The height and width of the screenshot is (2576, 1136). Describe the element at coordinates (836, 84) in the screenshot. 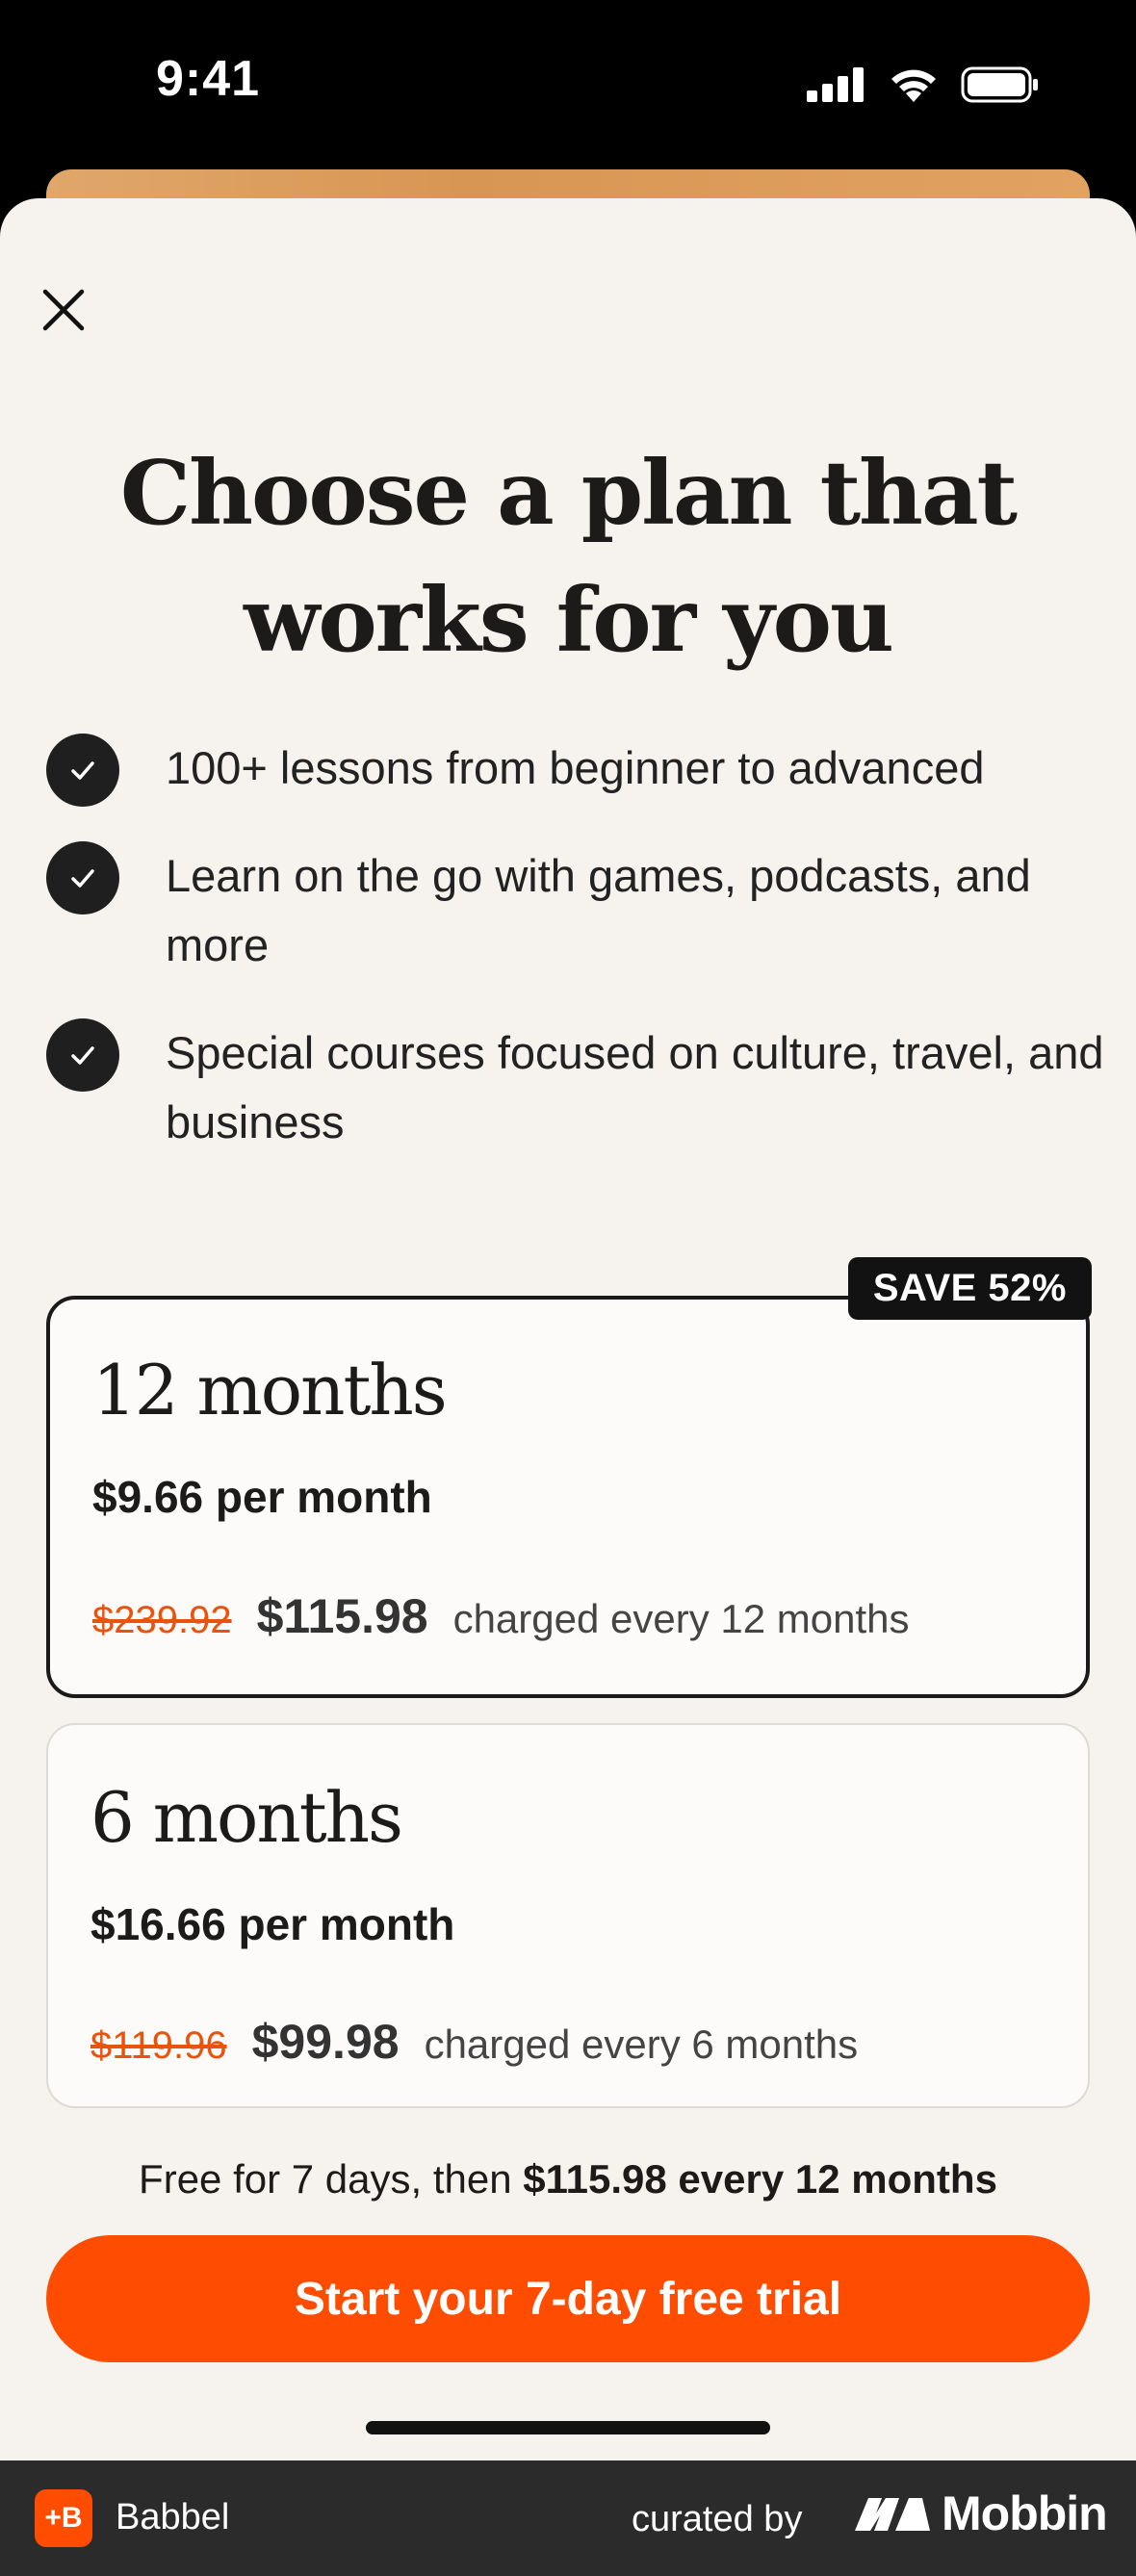

I see `signal-icon` at that location.